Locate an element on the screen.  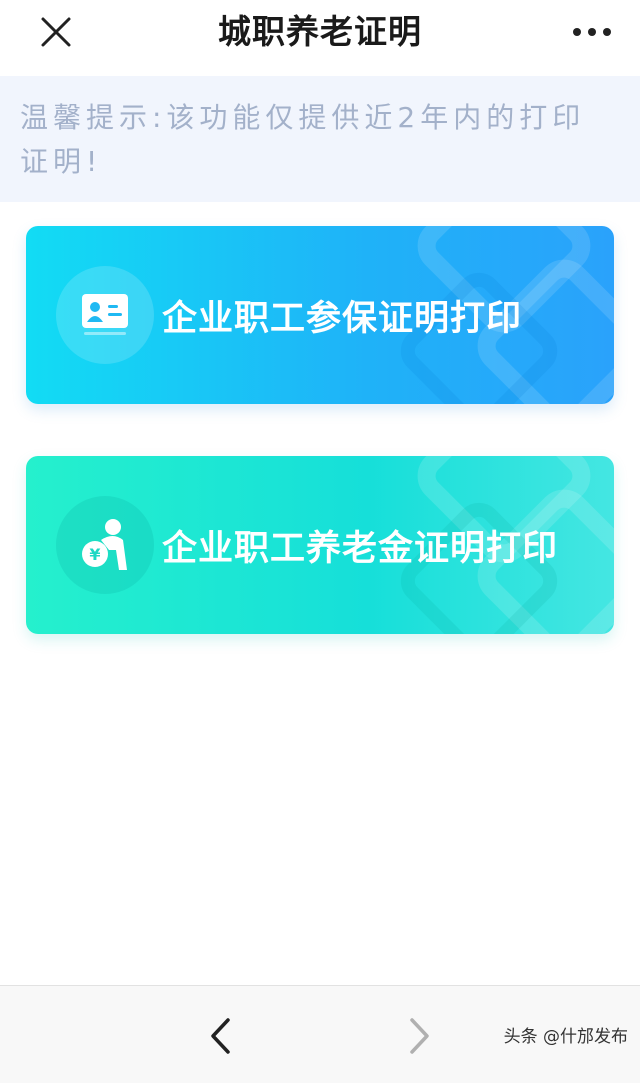
card-icon-wrap: ¥ is located at coordinates (105, 545).